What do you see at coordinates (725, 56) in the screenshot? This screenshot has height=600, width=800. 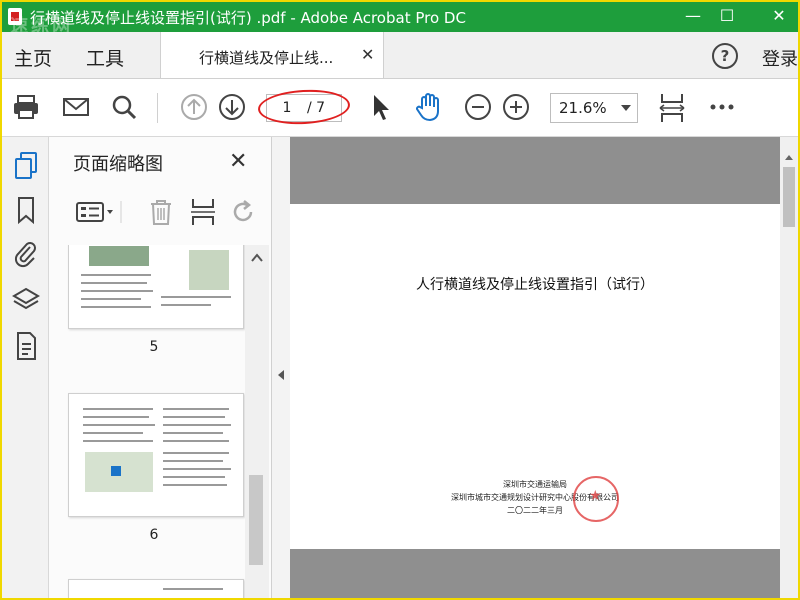 I see `help-button: ?` at bounding box center [725, 56].